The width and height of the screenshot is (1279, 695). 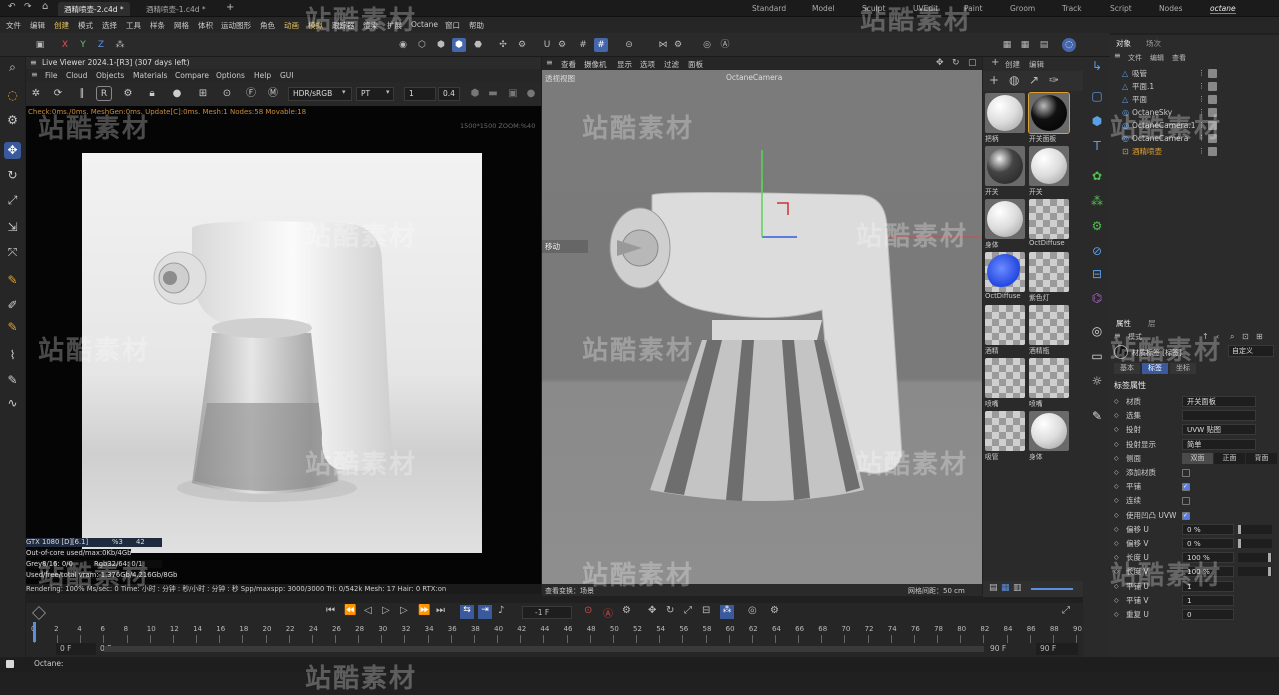 I want to click on menu-volume: 体积, so click(x=205, y=25).